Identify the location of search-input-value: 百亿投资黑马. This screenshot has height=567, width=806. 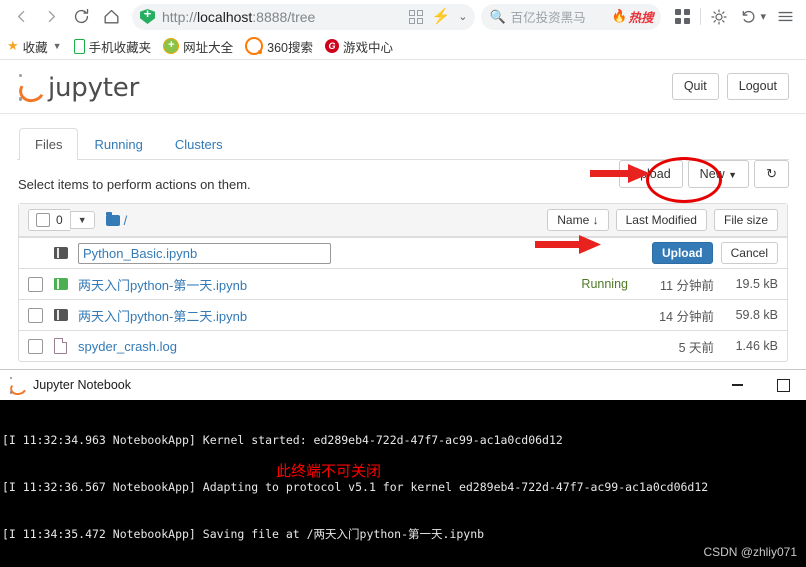
(561, 16).